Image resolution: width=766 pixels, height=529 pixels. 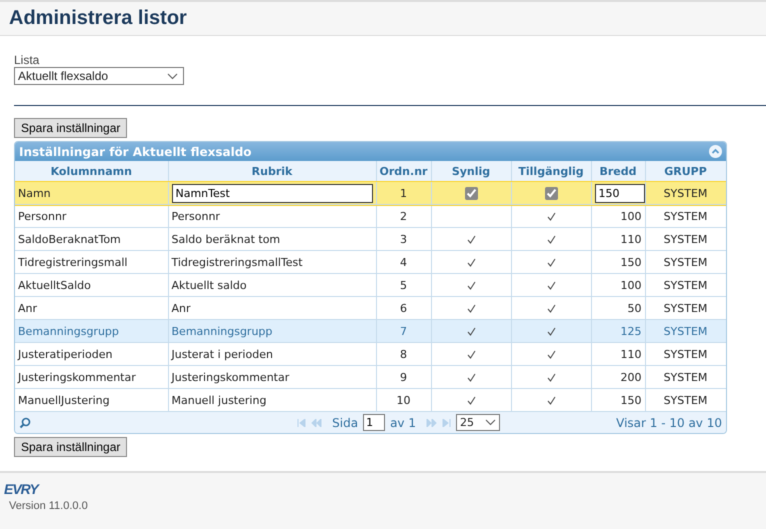 What do you see at coordinates (618, 171) in the screenshot?
I see `column-header: Bredd` at bounding box center [618, 171].